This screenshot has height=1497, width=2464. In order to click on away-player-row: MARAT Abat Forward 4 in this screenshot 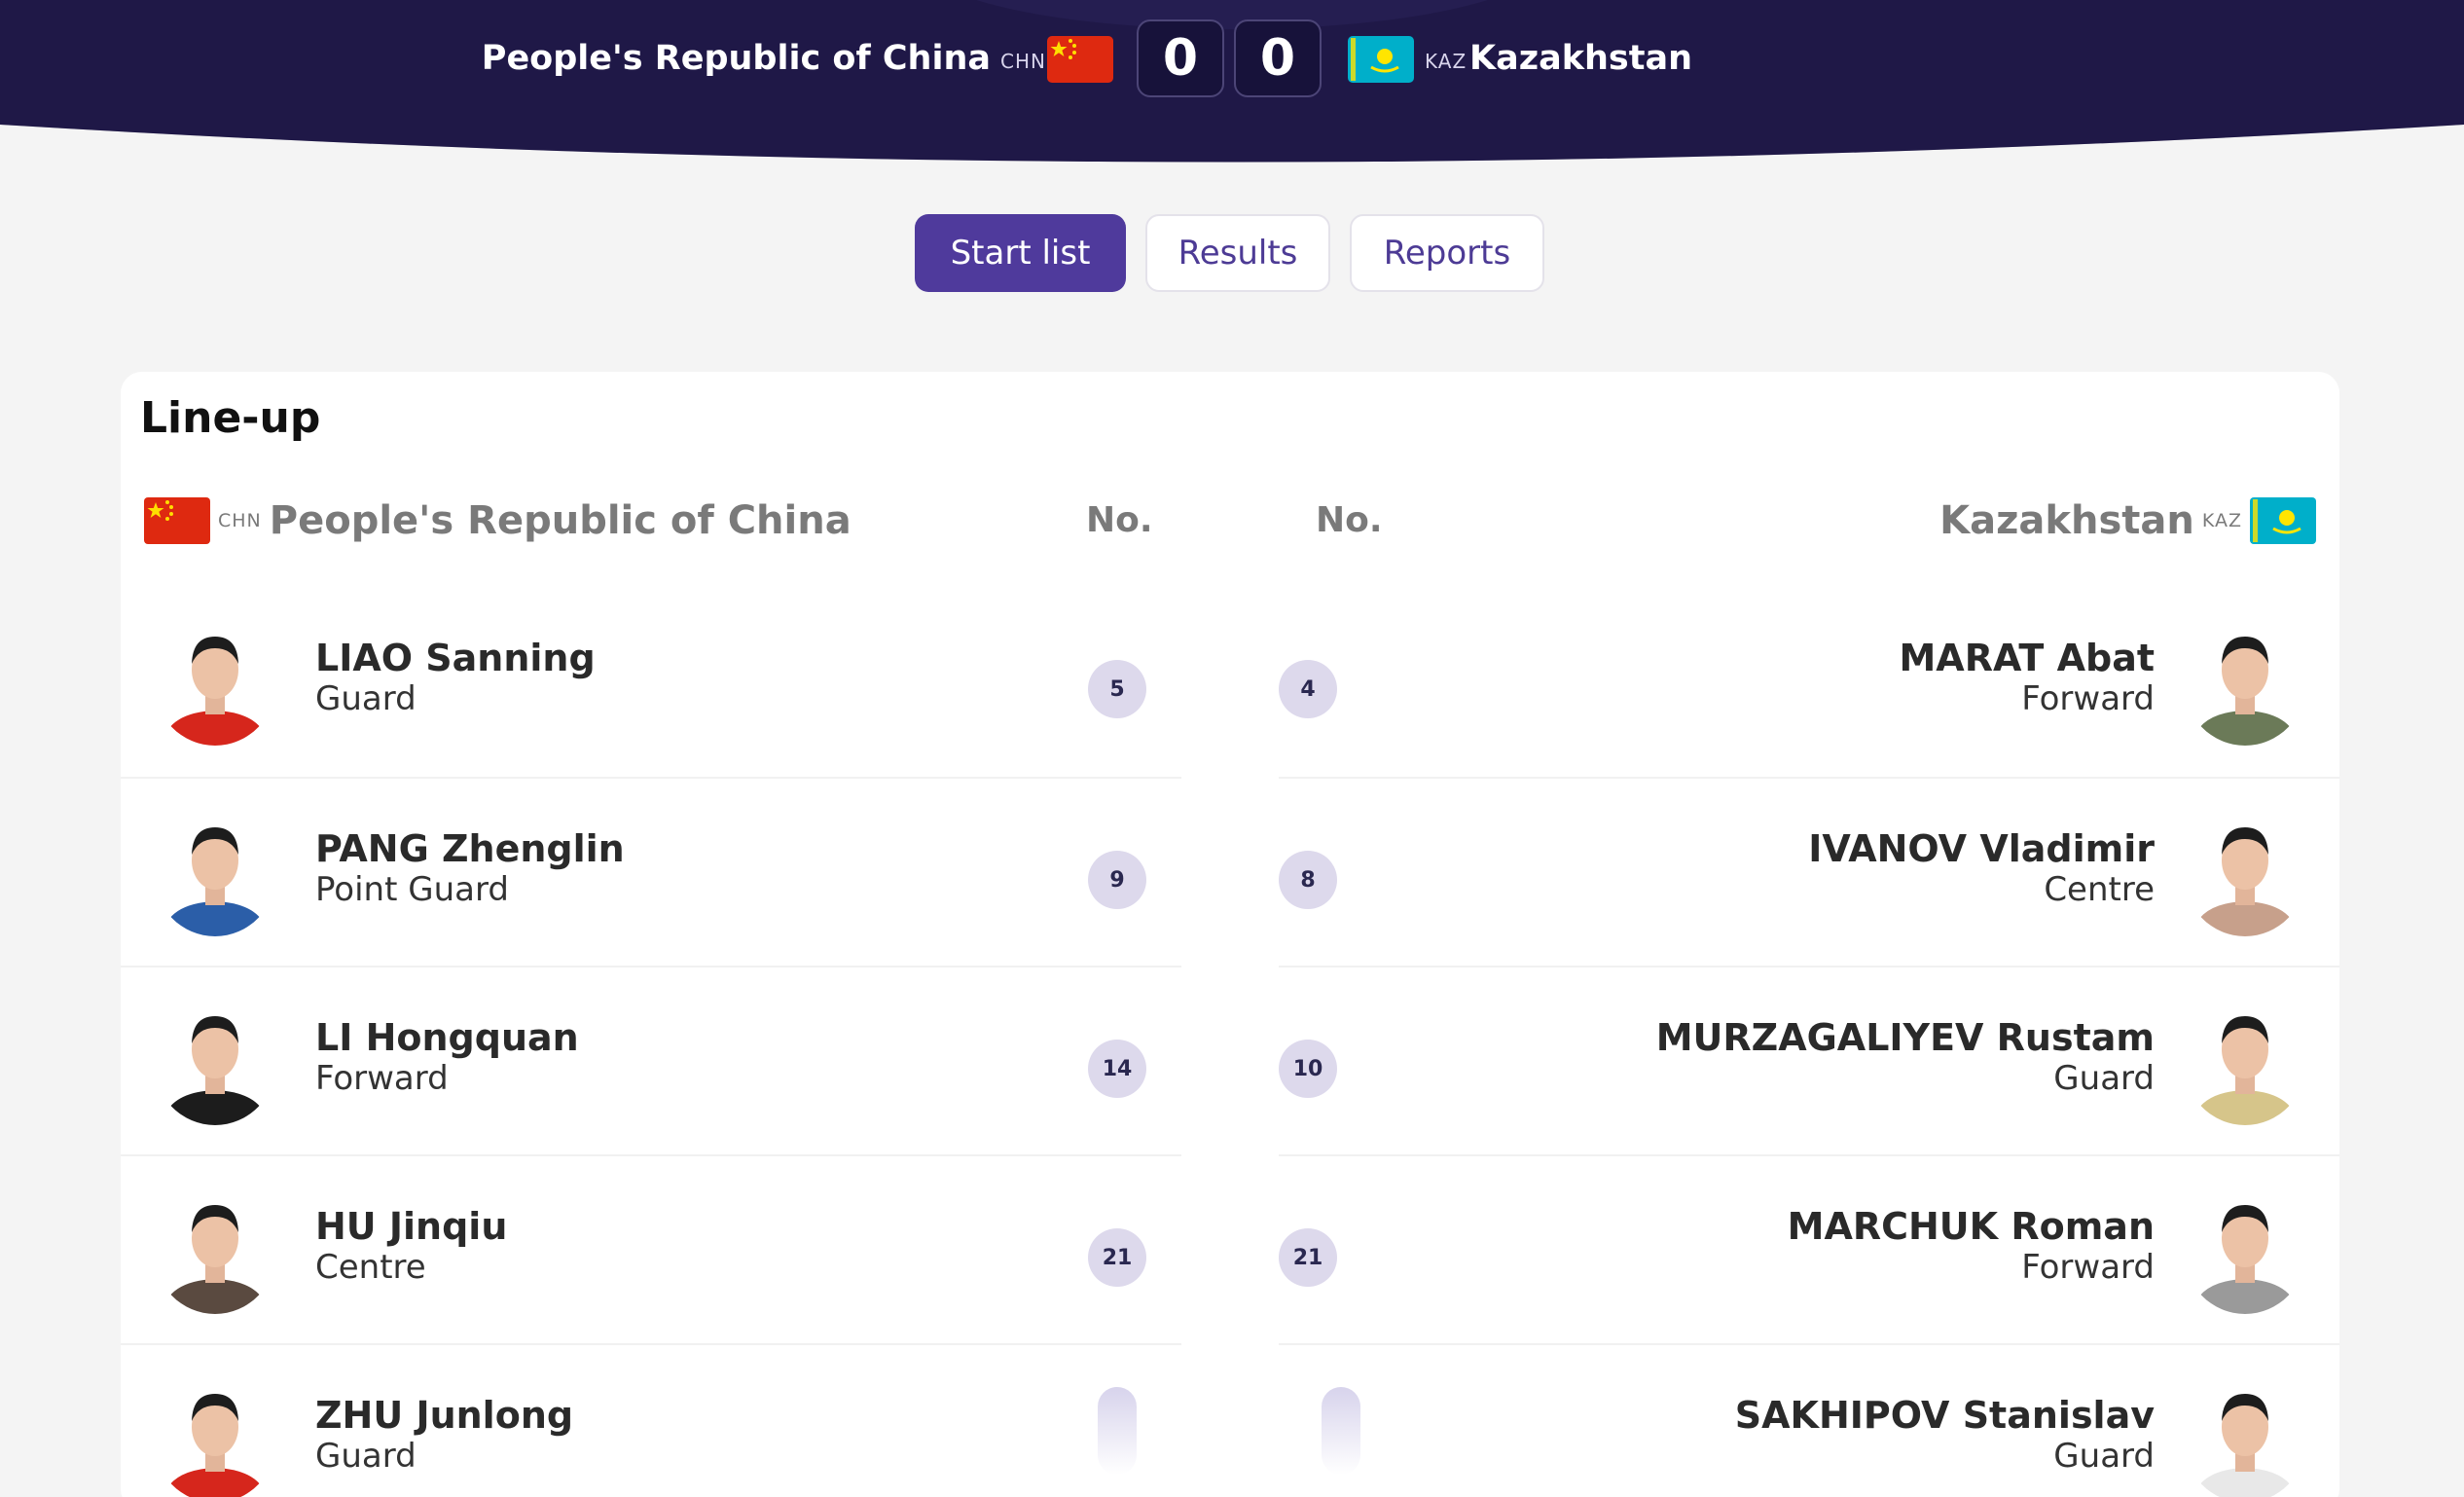, I will do `click(1809, 680)`.